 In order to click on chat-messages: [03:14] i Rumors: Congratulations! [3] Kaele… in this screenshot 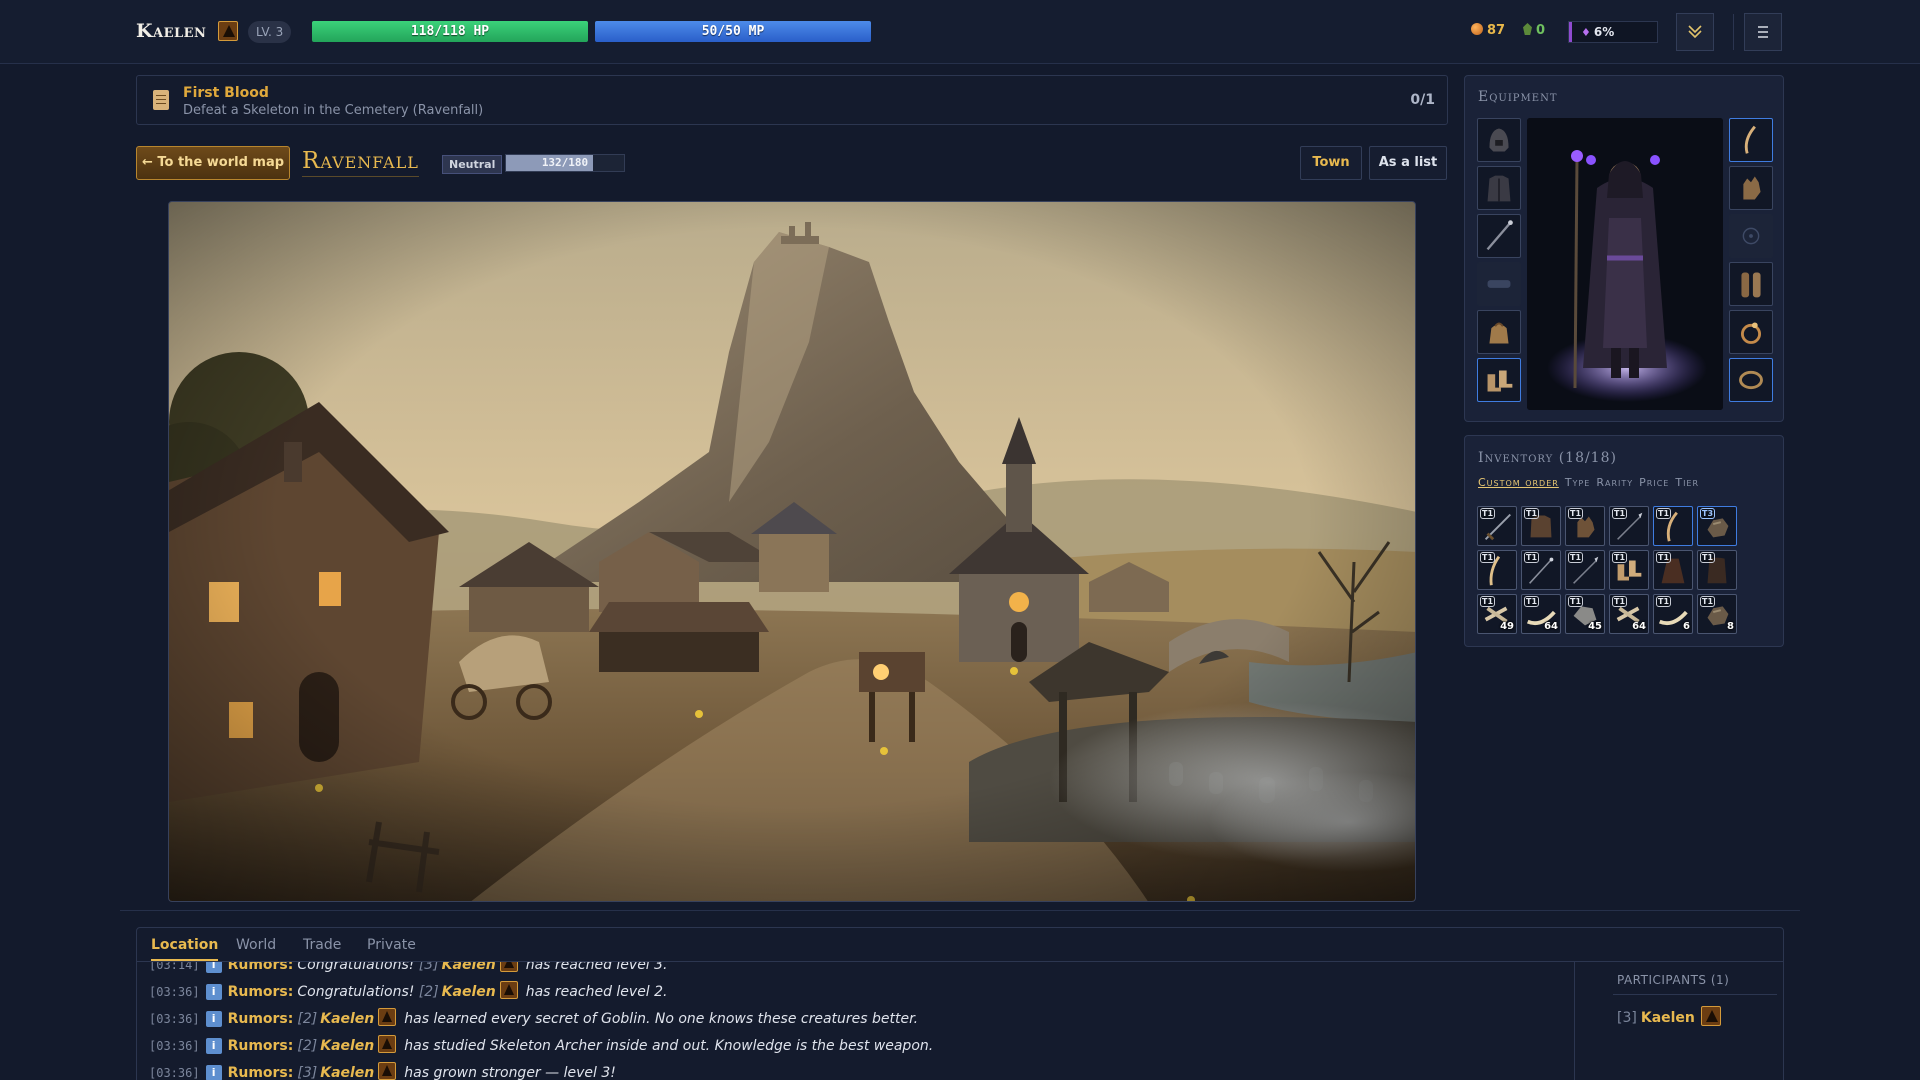, I will do `click(541, 1021)`.